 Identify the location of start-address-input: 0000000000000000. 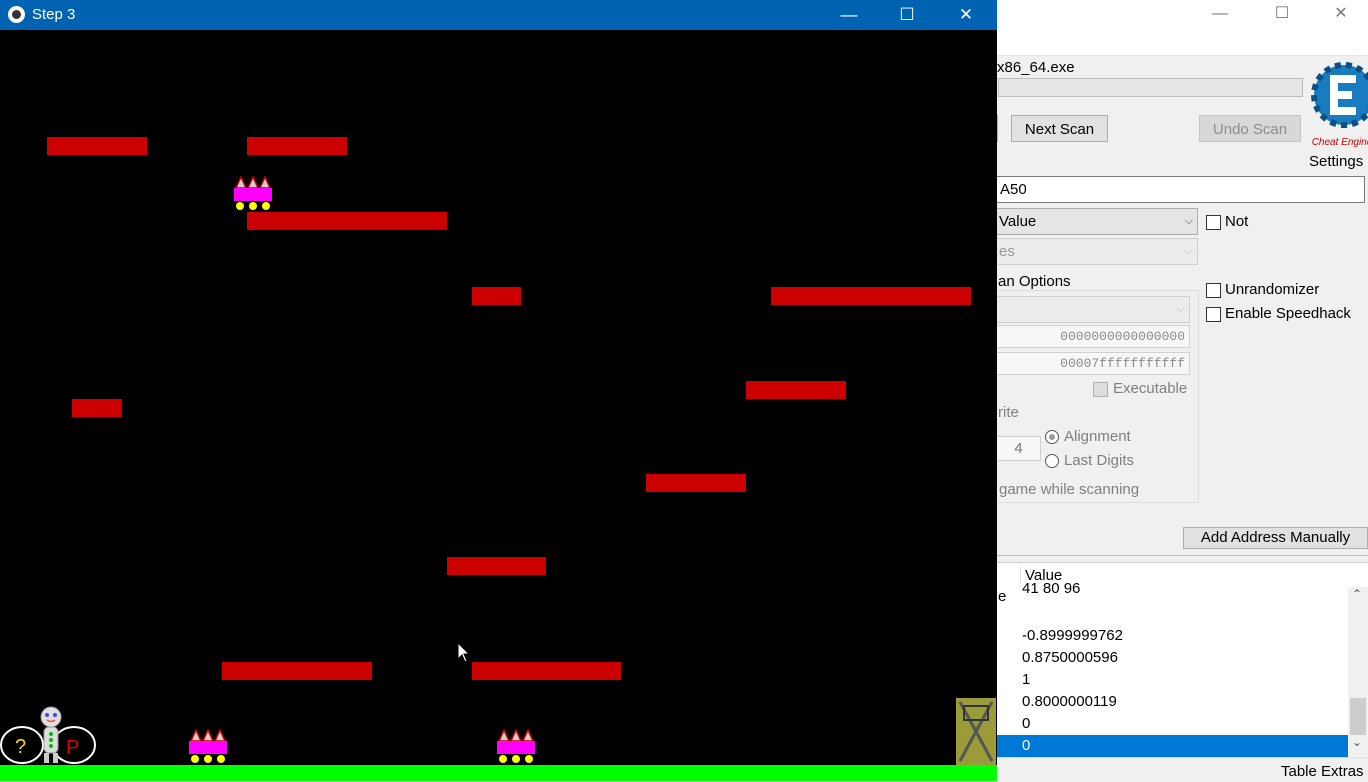
(1093, 336).